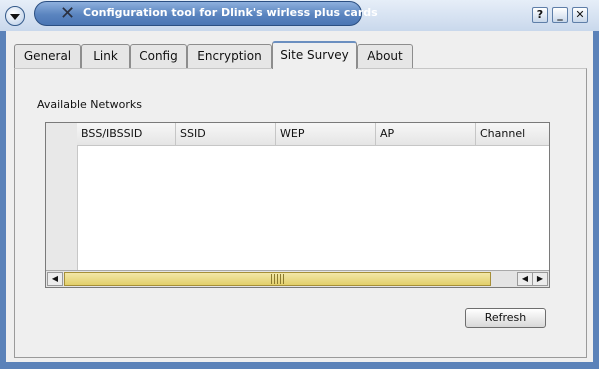  What do you see at coordinates (540, 279) in the screenshot?
I see `scroll-right-icon: ▶` at bounding box center [540, 279].